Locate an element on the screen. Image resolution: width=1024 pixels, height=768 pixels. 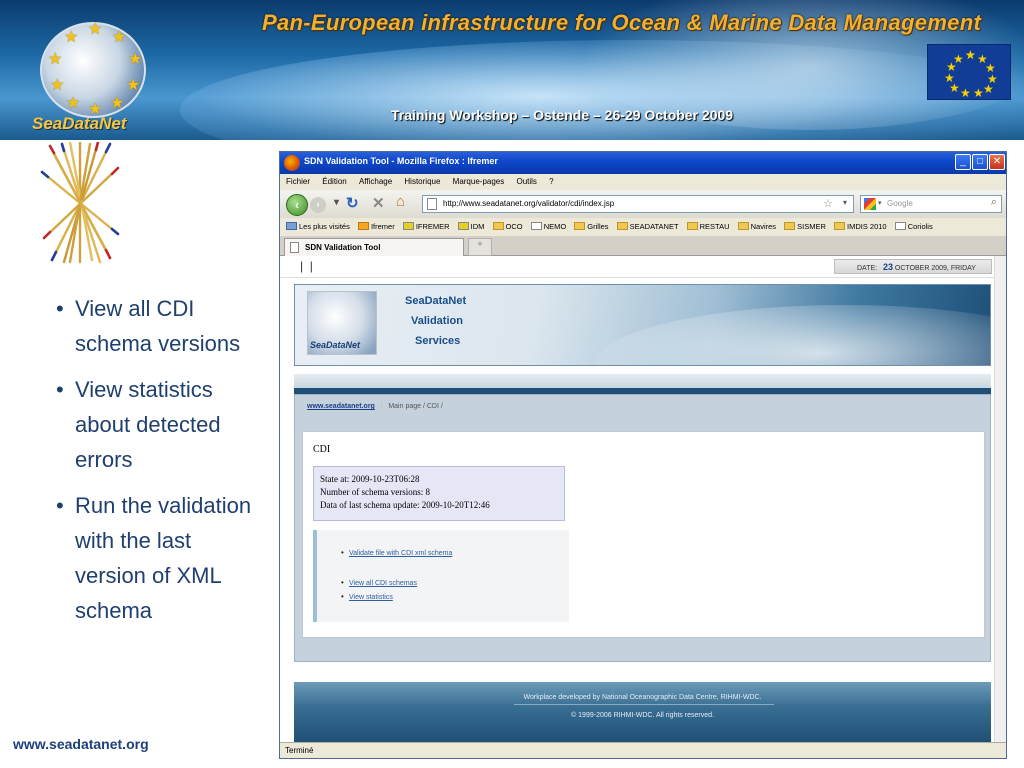
bullet-text: View all CDI schema versions is located at coordinates (158, 326).